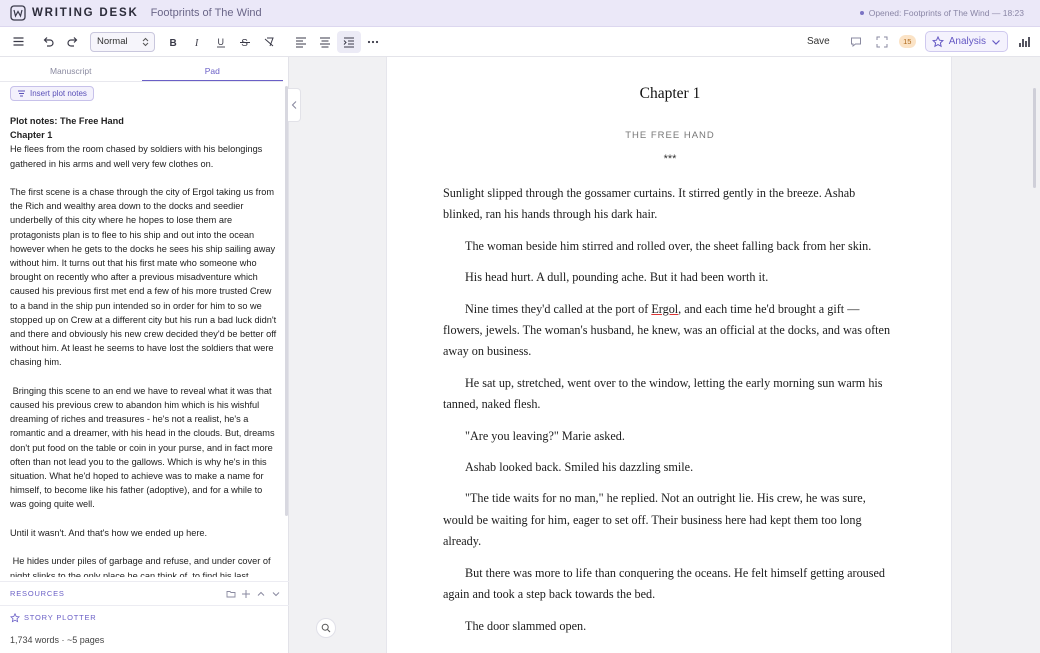 The image size is (1040, 653). What do you see at coordinates (261, 594) in the screenshot?
I see `chevron-up-icon` at bounding box center [261, 594].